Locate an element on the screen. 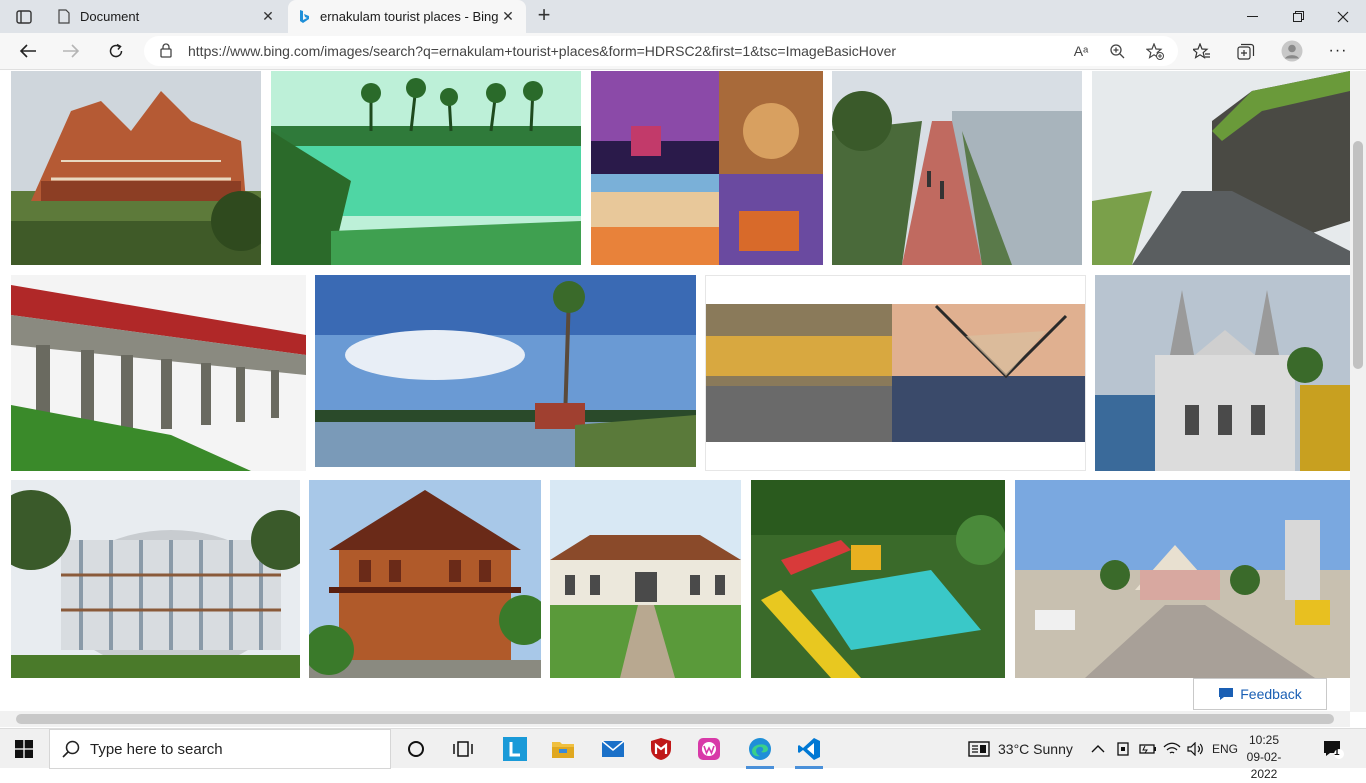 Image resolution: width=1366 pixels, height=783 pixels. new-tab-button: + is located at coordinates (544, 15).